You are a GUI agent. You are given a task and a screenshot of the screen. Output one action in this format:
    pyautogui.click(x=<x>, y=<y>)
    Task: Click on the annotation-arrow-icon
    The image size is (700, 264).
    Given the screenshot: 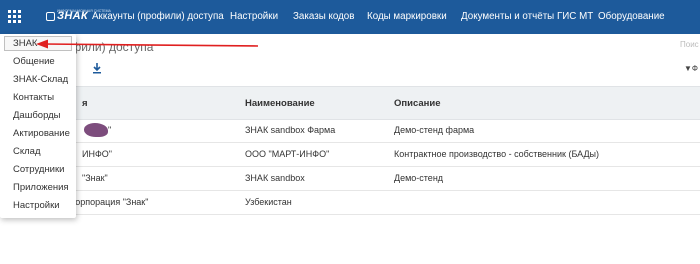 What is the action you would take?
    pyautogui.click(x=147, y=44)
    